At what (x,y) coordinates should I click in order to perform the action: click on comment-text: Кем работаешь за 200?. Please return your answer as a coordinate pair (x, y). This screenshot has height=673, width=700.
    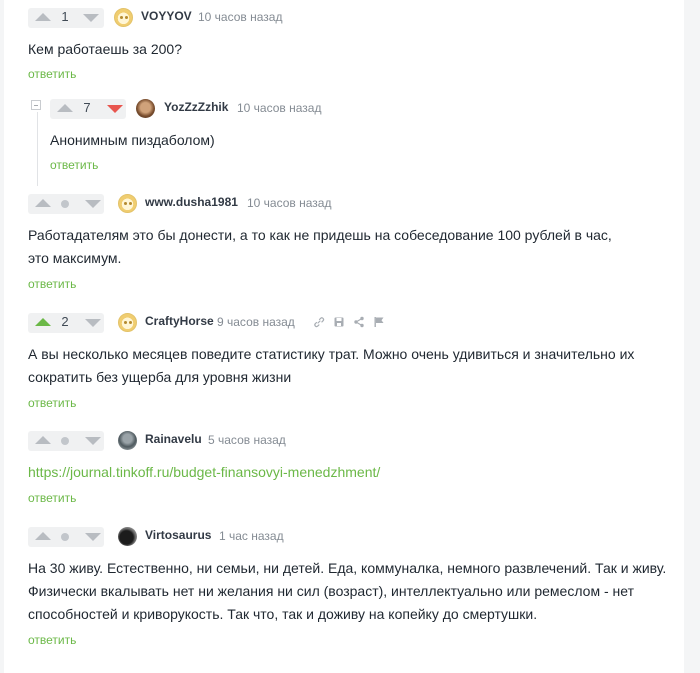
    Looking at the image, I should click on (105, 49).